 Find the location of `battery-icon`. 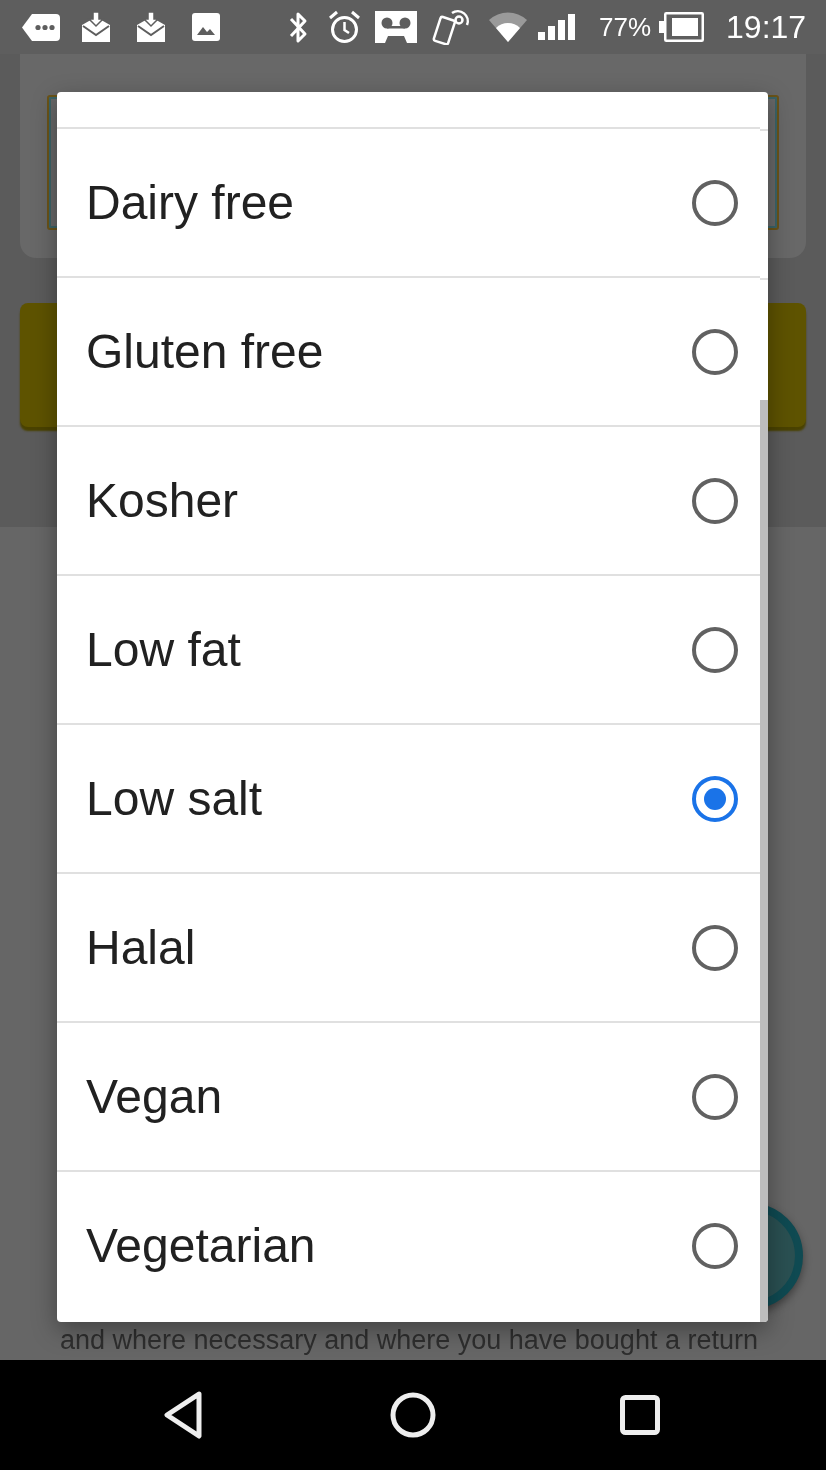

battery-icon is located at coordinates (682, 27).